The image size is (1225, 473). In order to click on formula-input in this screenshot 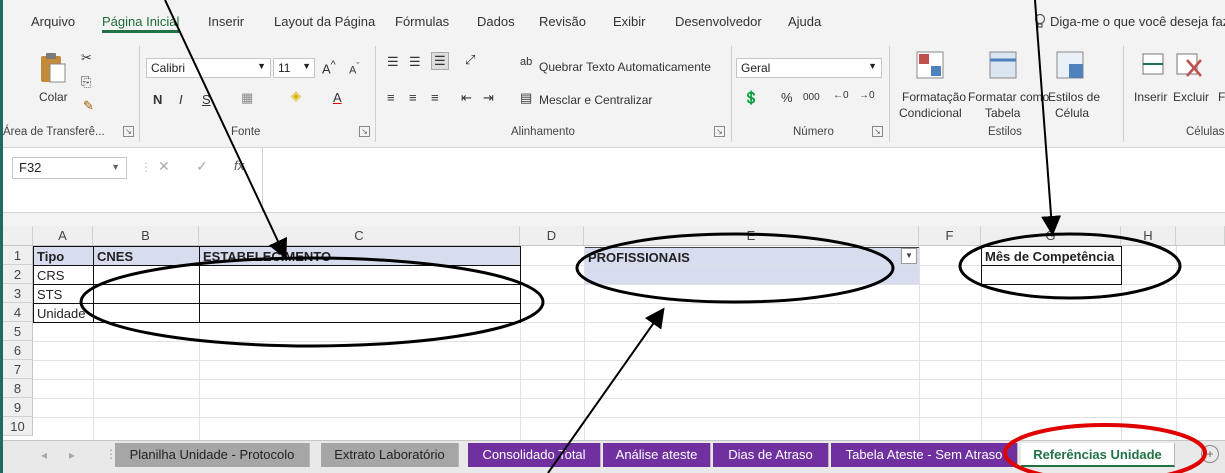, I will do `click(742, 181)`.